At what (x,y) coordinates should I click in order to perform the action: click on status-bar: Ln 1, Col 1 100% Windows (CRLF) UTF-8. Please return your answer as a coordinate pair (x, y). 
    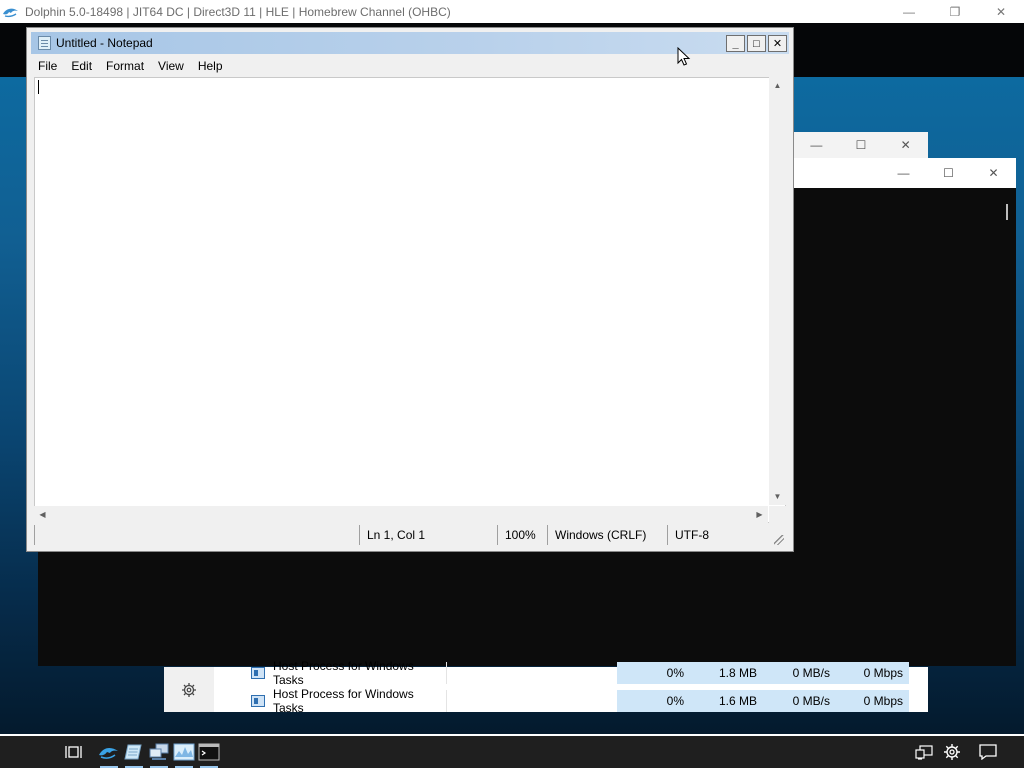
    Looking at the image, I should click on (410, 536).